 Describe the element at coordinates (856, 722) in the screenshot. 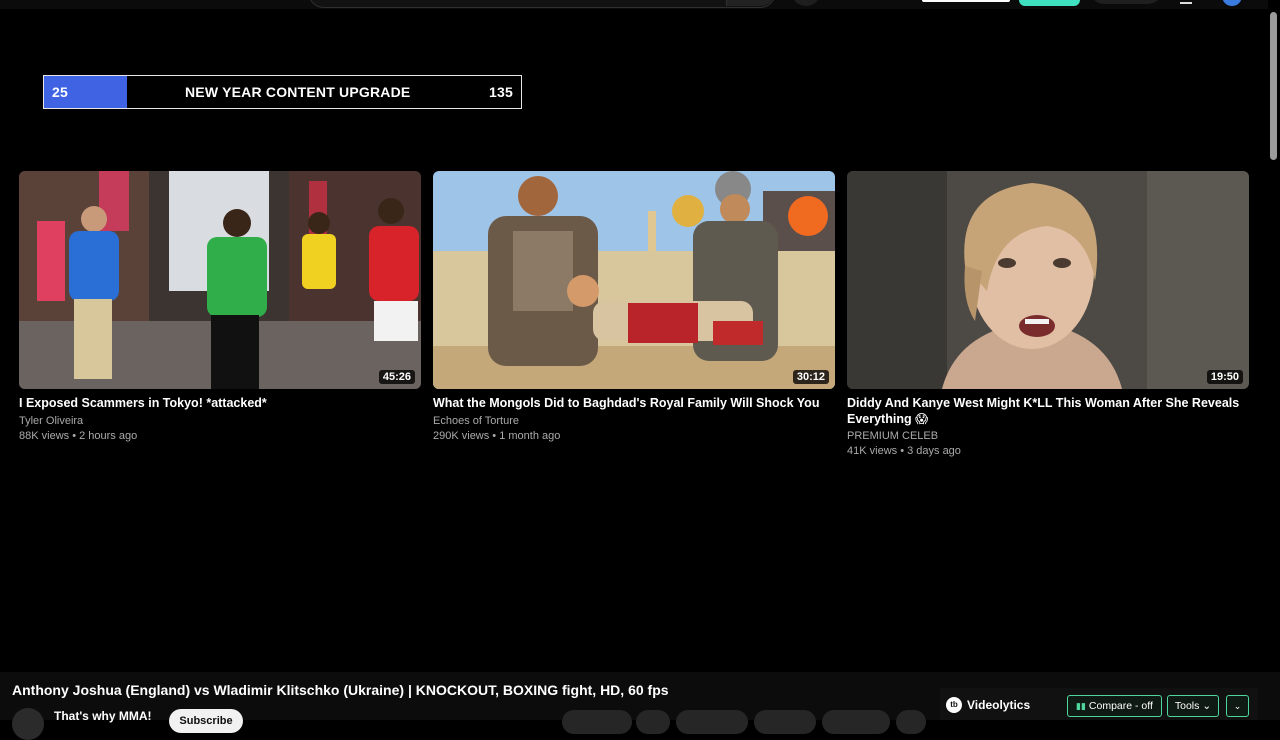

I see `save-button` at that location.